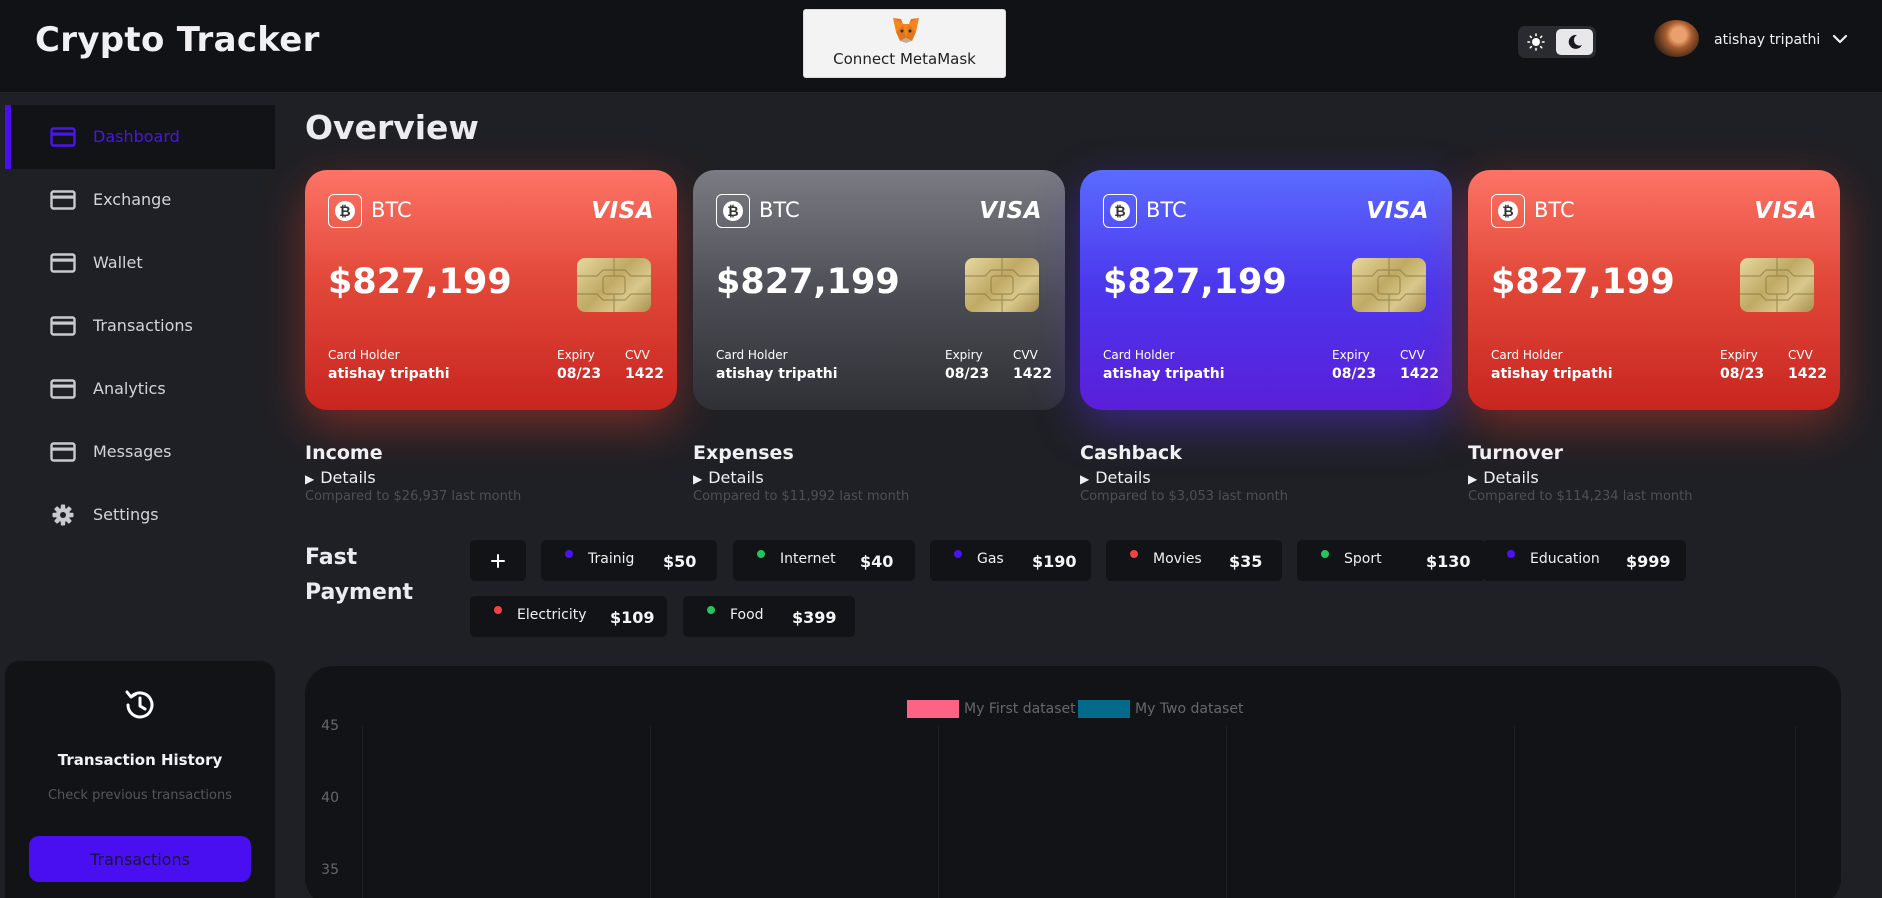 The width and height of the screenshot is (1882, 898). I want to click on chevron-down-icon, so click(1840, 39).